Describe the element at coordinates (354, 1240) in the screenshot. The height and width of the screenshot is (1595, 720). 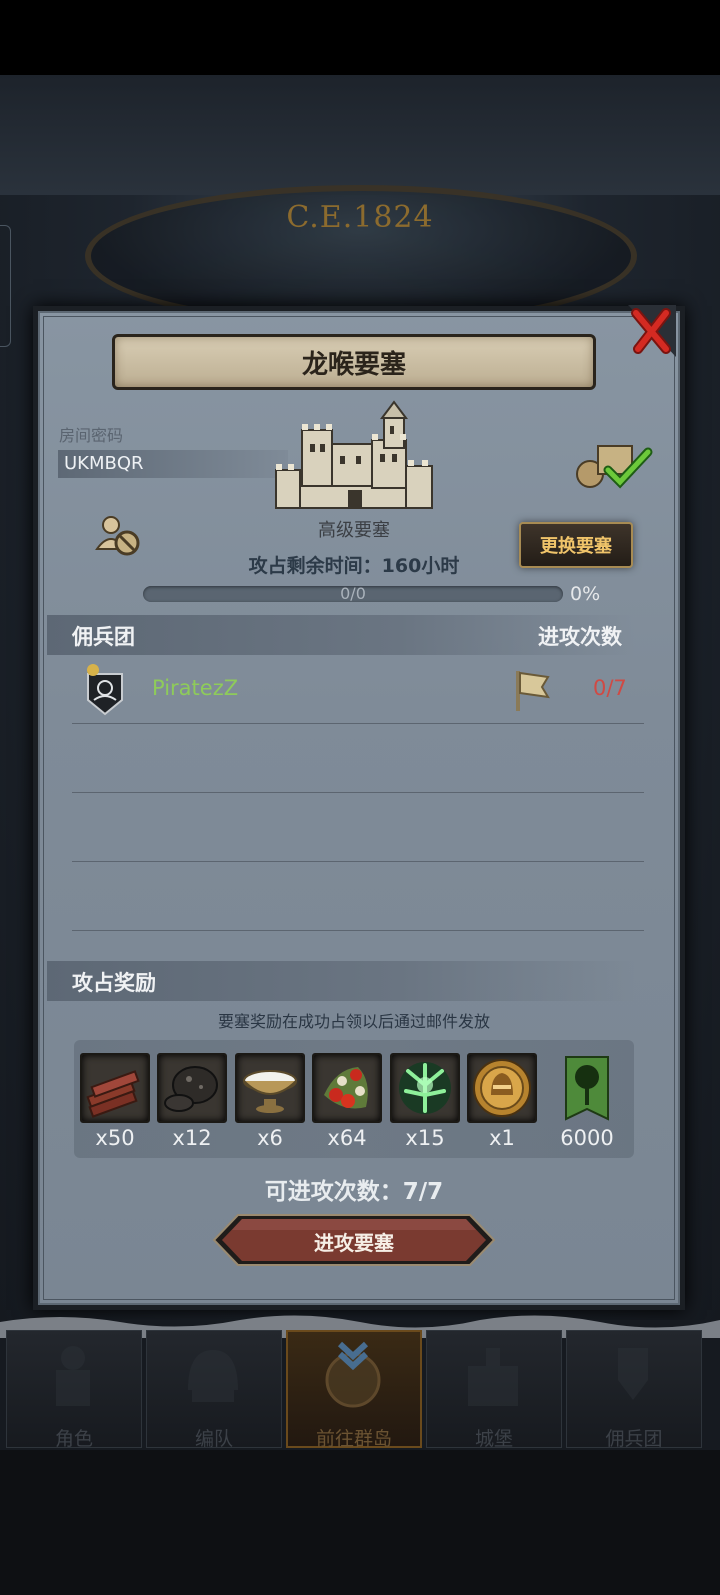
I see `attack-fortress-button` at that location.